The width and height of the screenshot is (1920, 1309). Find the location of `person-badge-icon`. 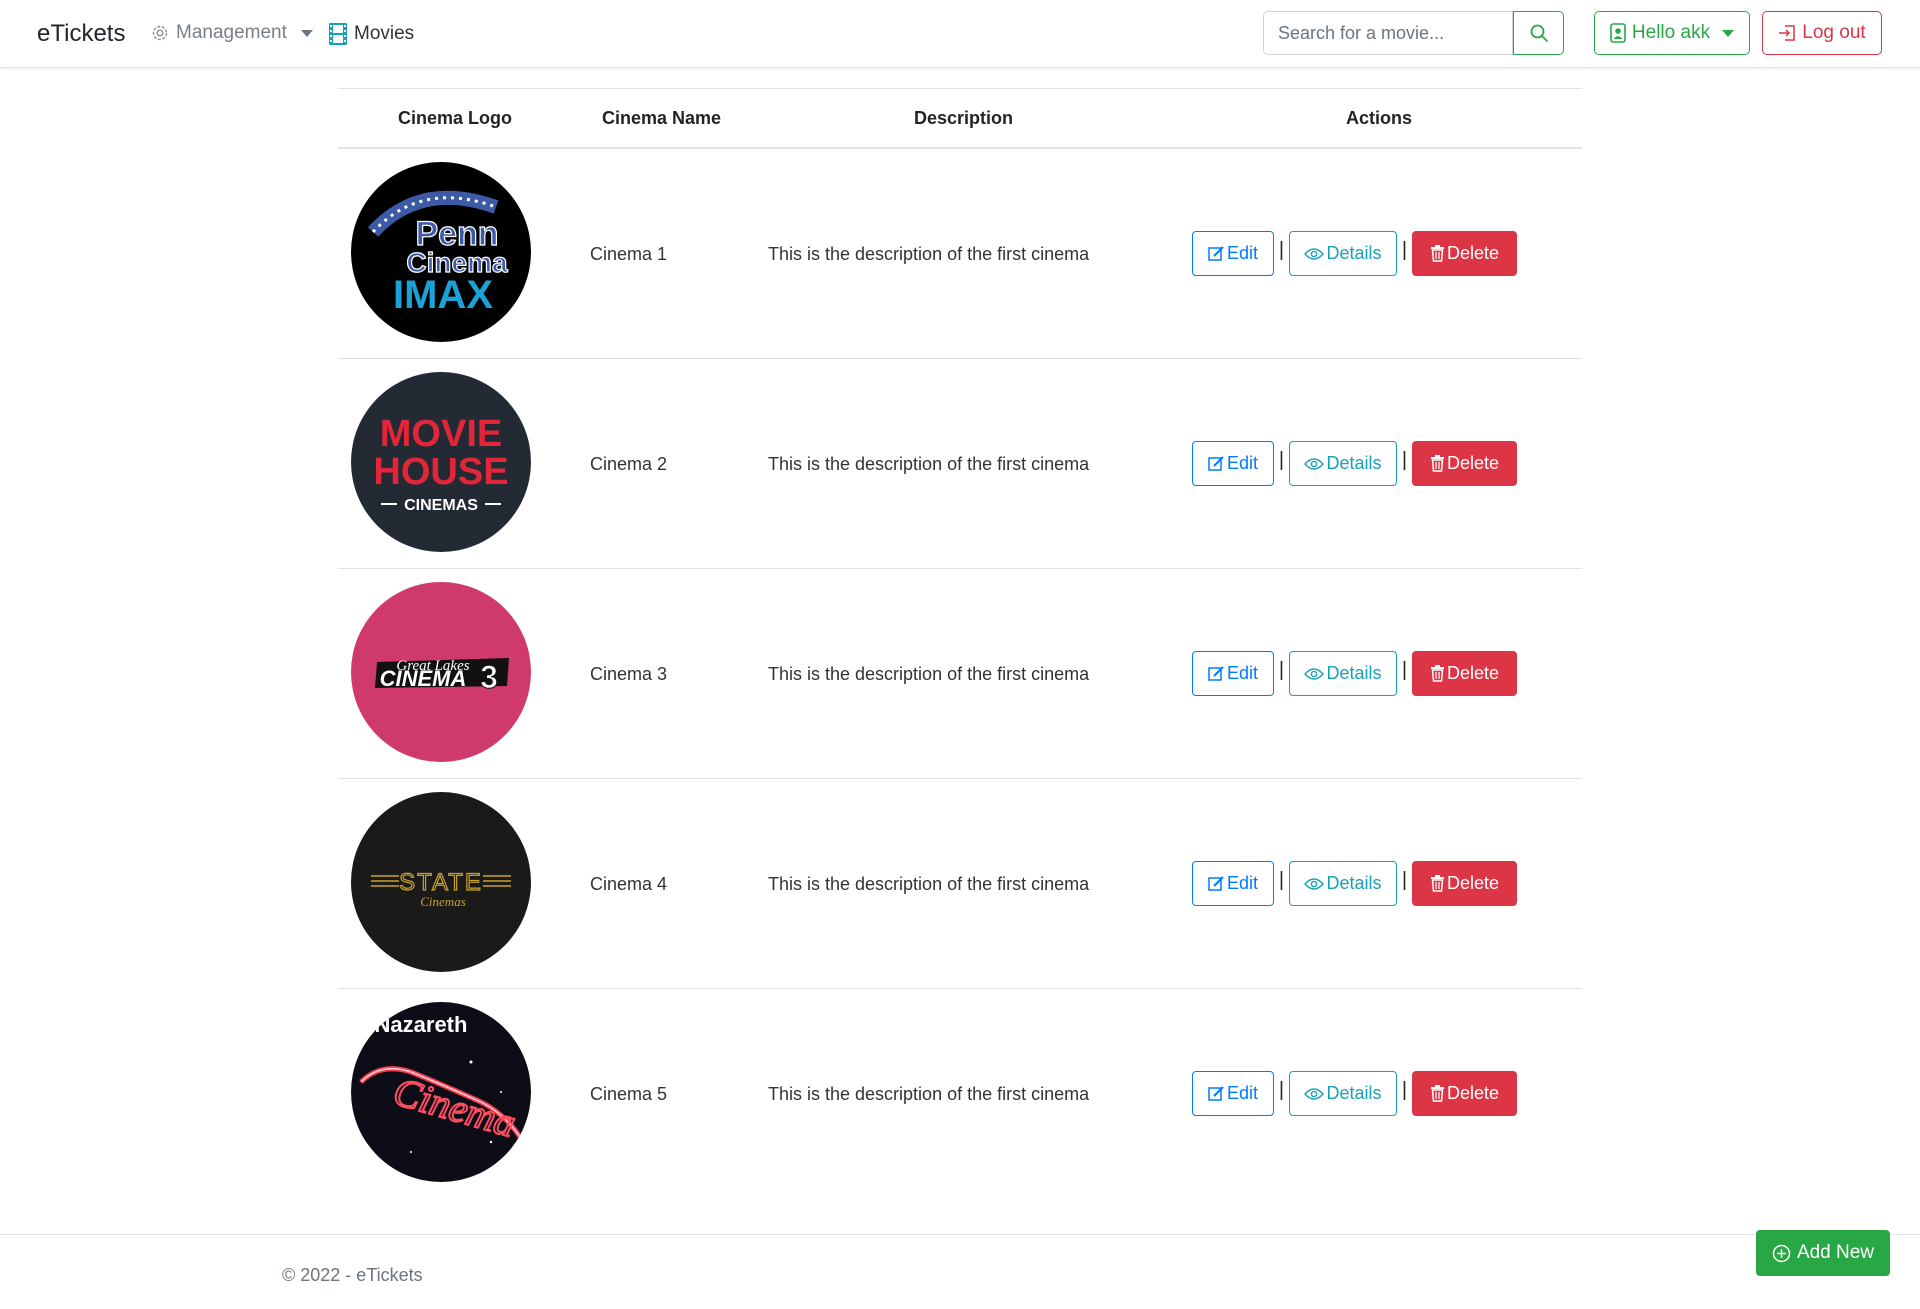

person-badge-icon is located at coordinates (1618, 33).